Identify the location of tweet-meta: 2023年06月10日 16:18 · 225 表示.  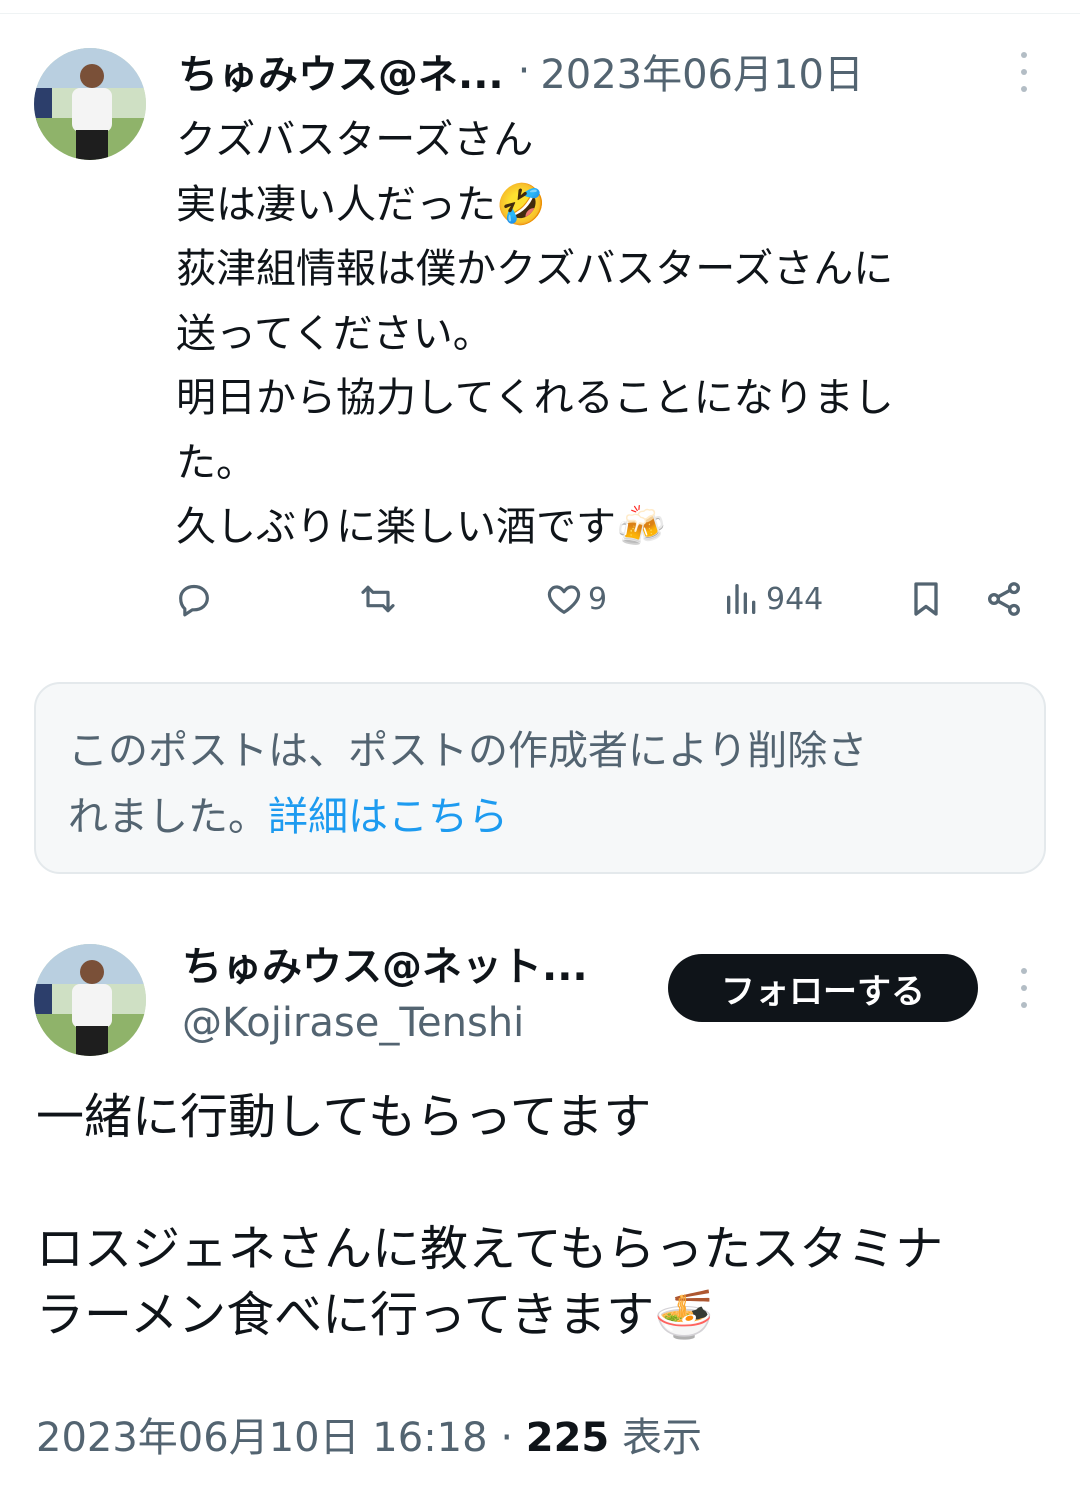
(369, 1438).